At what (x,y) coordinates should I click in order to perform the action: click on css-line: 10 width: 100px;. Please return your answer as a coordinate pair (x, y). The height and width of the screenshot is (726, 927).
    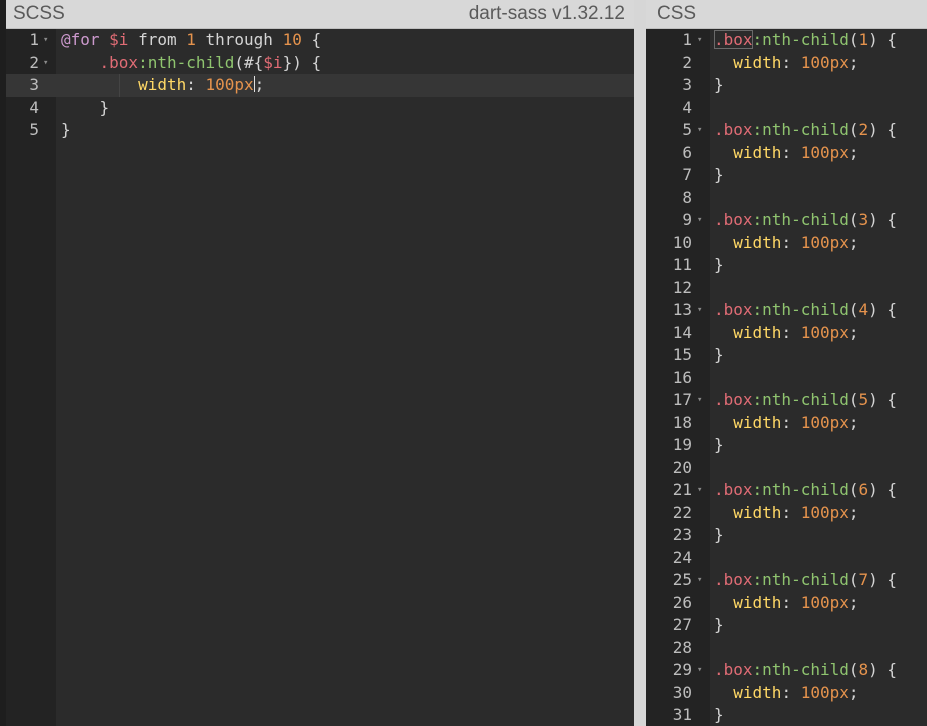
    Looking at the image, I should click on (786, 243).